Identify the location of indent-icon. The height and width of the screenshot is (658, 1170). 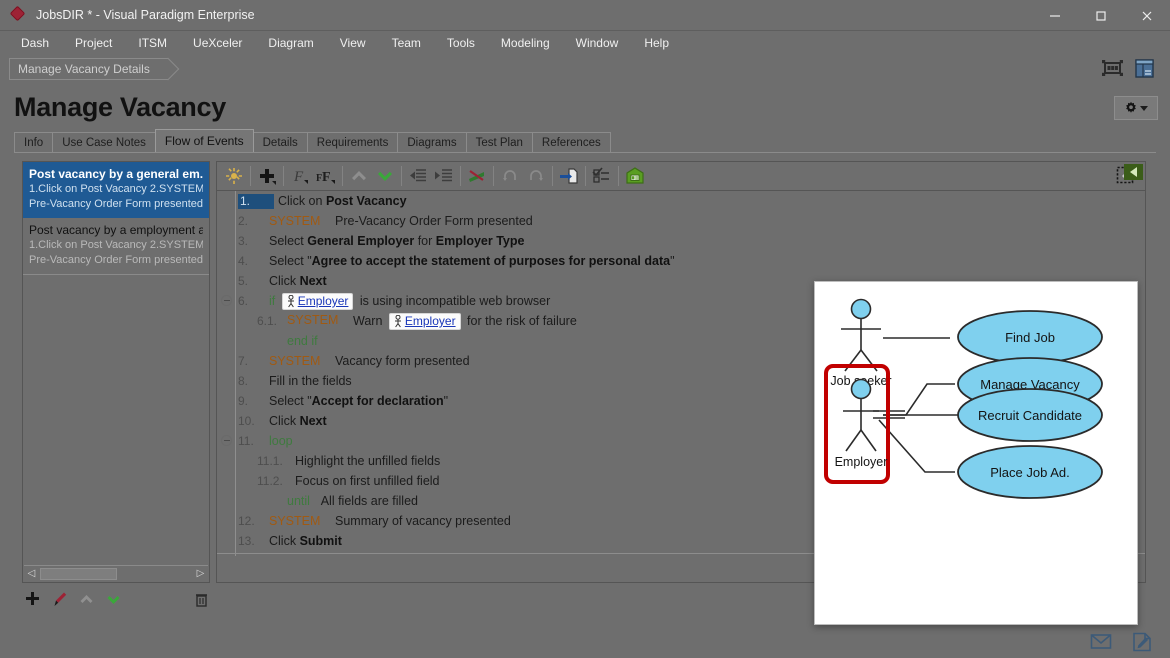
(444, 176).